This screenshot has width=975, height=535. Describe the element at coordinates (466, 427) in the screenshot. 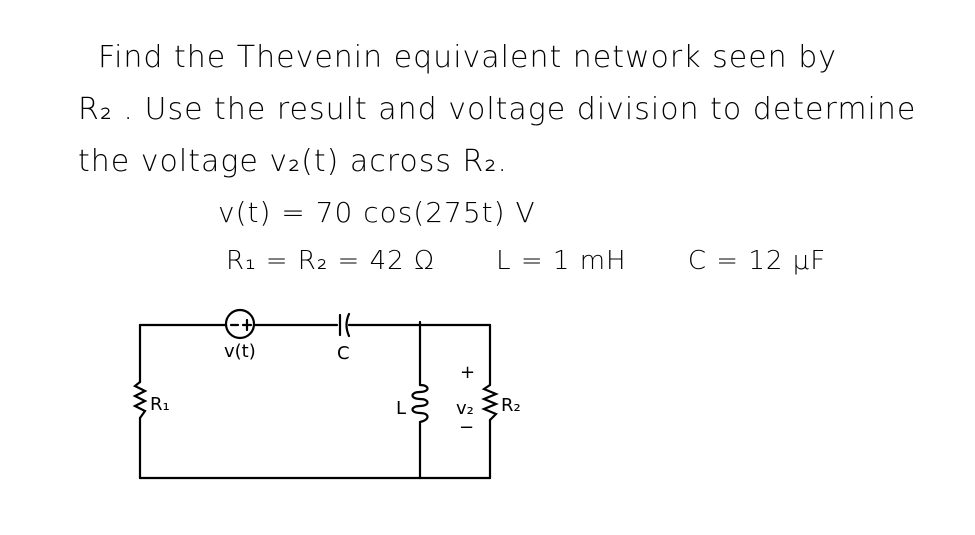

I see `v2-minus-sign: −` at that location.